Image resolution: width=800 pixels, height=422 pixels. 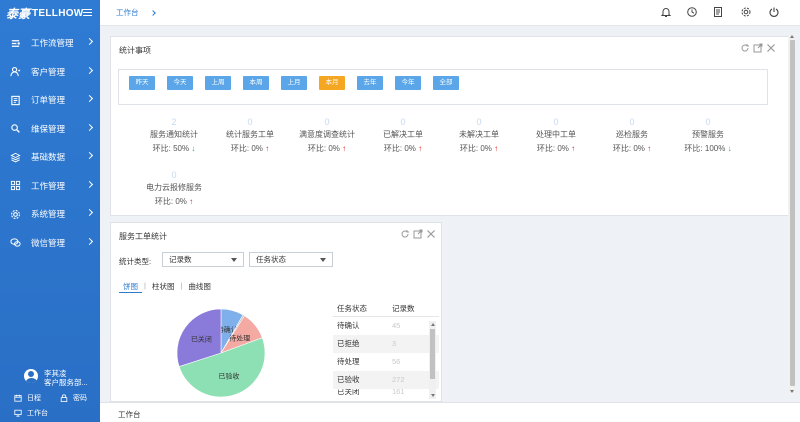 What do you see at coordinates (386, 309) in the screenshot?
I see `table-header: 任务状态 记录数` at bounding box center [386, 309].